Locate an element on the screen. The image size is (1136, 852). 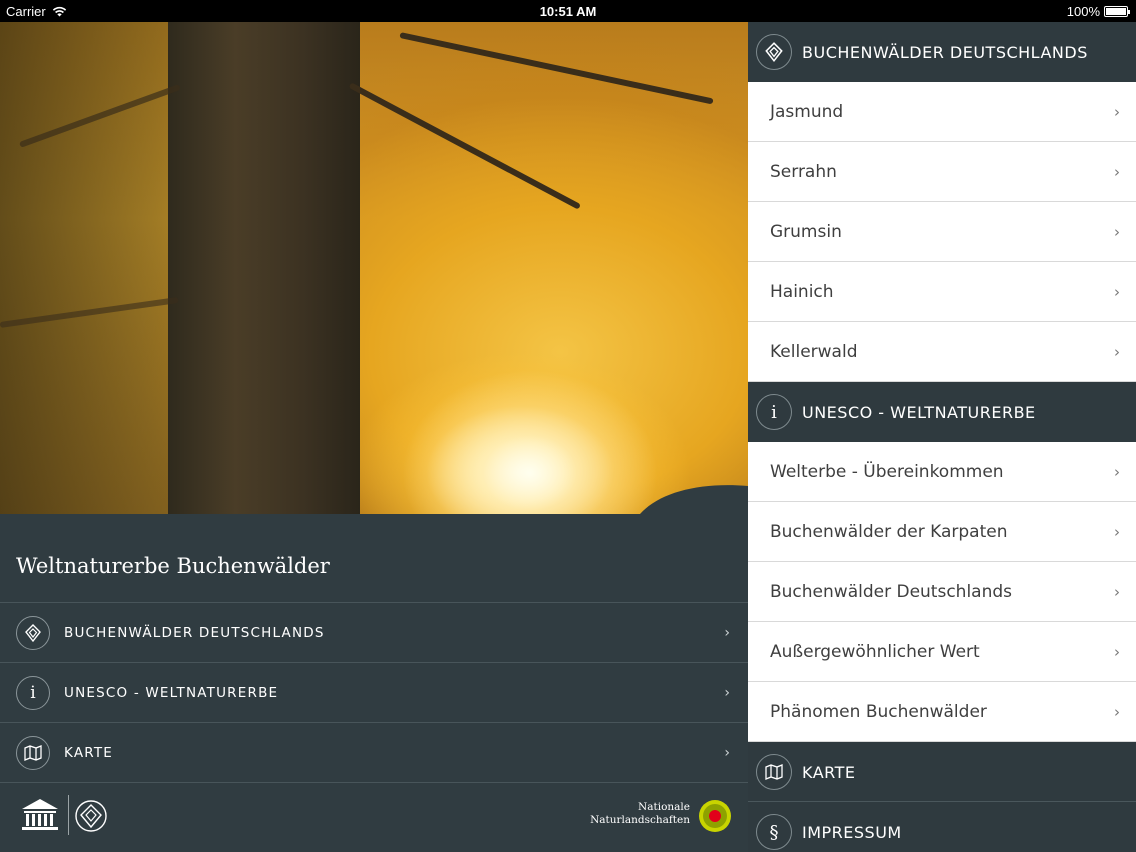
footer-logos: Nationale Naturlandschaften is located at coordinates (374, 817).